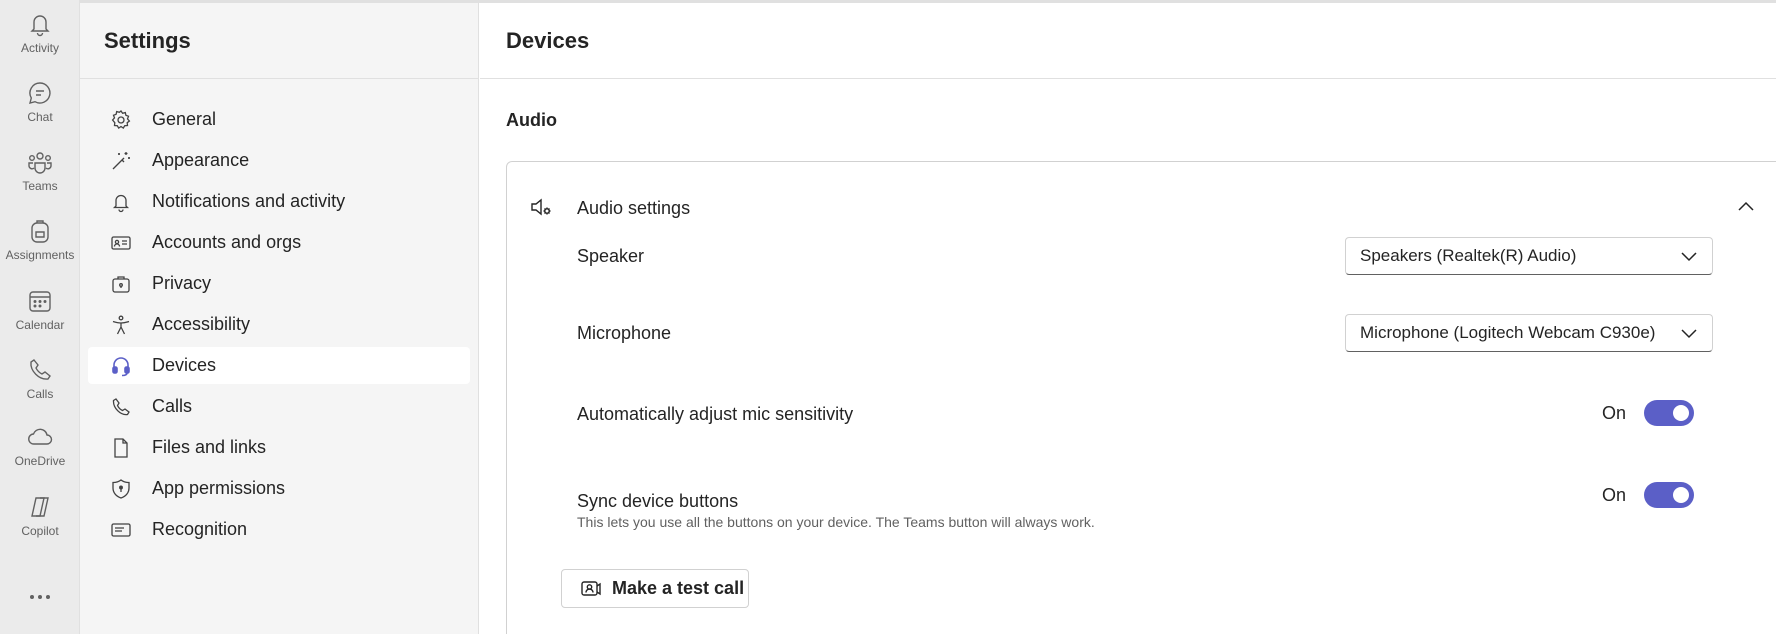 This screenshot has width=1776, height=634. Describe the element at coordinates (121, 366) in the screenshot. I see `headset-icon` at that location.